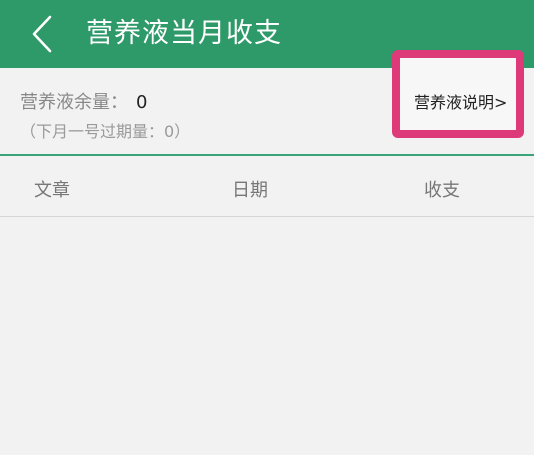 This screenshot has width=534, height=455. Describe the element at coordinates (74, 102) in the screenshot. I see `balance-label: 营养液余量：` at that location.